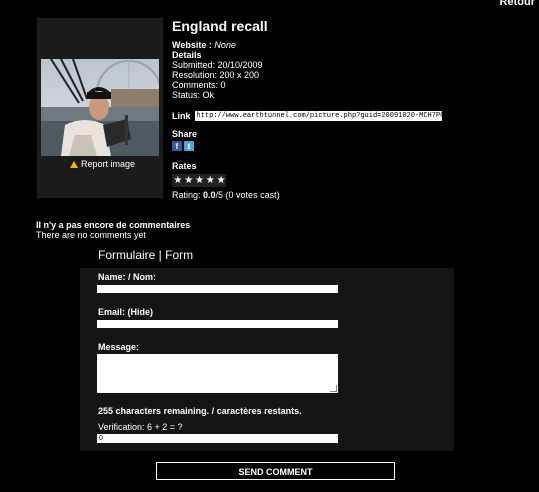  What do you see at coordinates (113, 225) in the screenshot?
I see `no-comments-fr: Il n'y a pas encore de commentaires` at bounding box center [113, 225].